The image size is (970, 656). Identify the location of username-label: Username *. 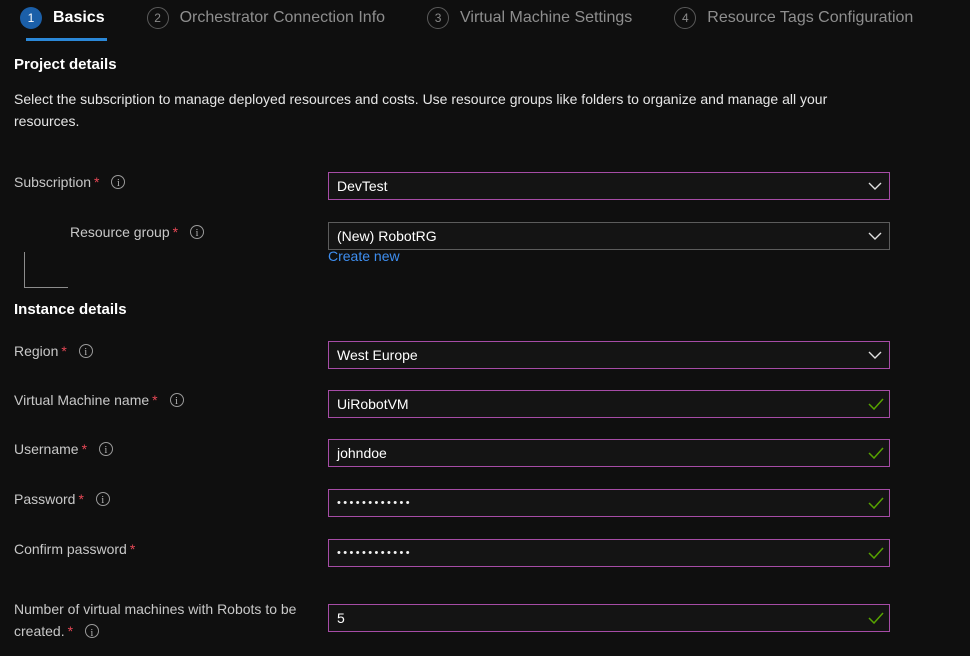
(164, 450).